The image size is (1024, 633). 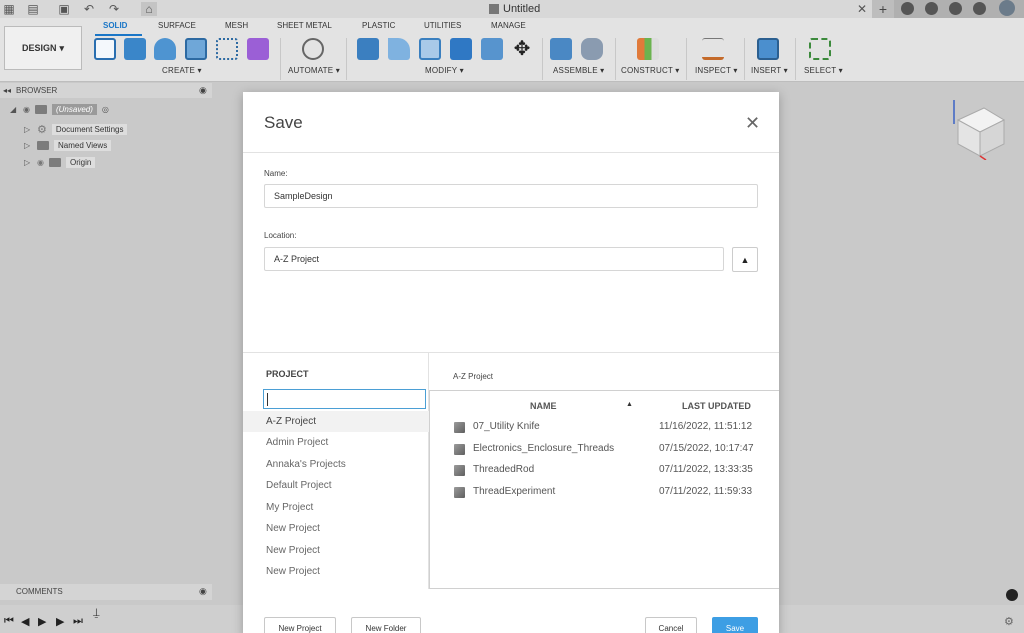 I want to click on extensions-icon, so click(x=907, y=8).